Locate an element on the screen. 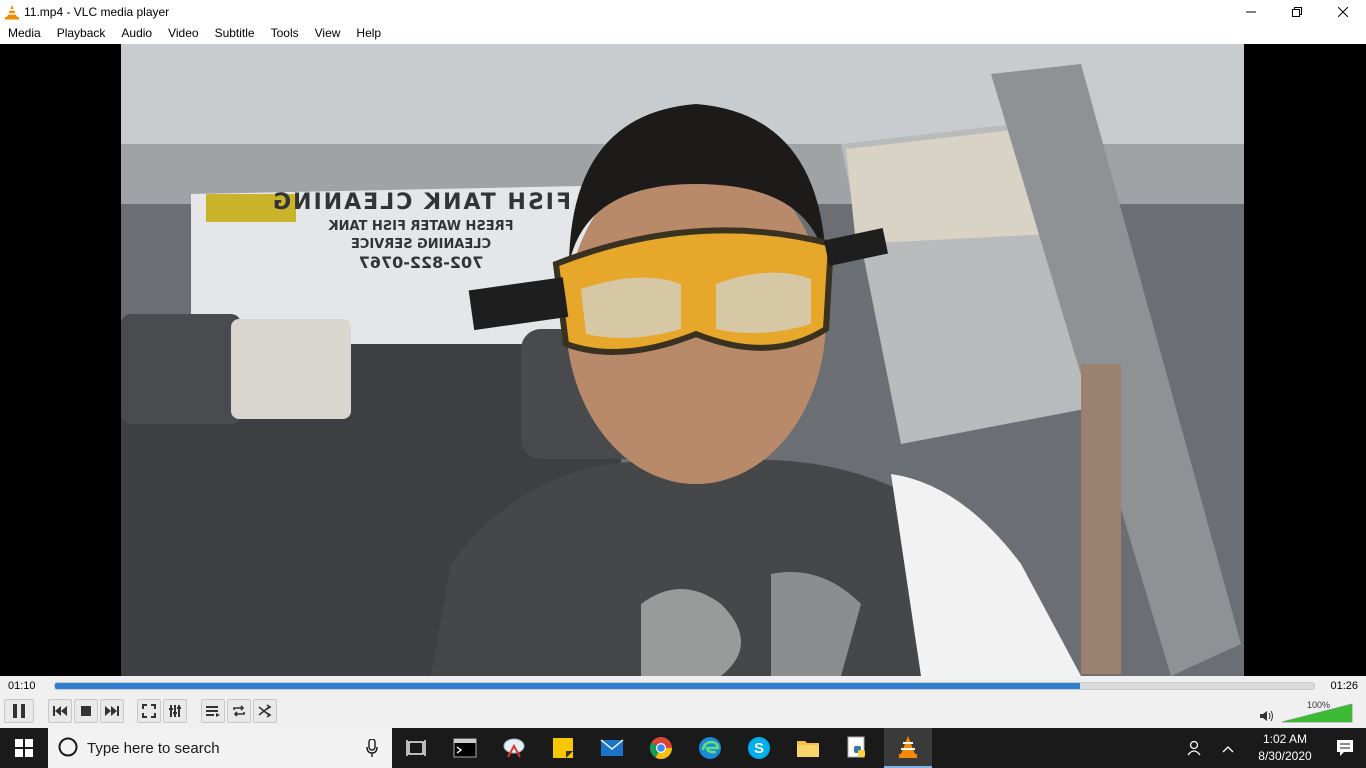 Image resolution: width=1366 pixels, height=768 pixels. window-title: 11.mp4 - VLC media player is located at coordinates (97, 11).